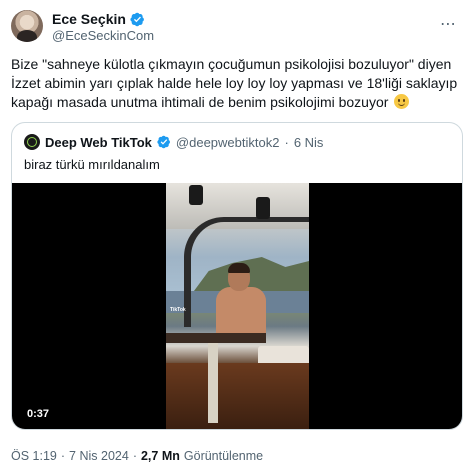 The width and height of the screenshot is (471, 473). Describe the element at coordinates (92, 164) in the screenshot. I see `quoted-tweet-text: biraz türkü mırıldanalım` at that location.